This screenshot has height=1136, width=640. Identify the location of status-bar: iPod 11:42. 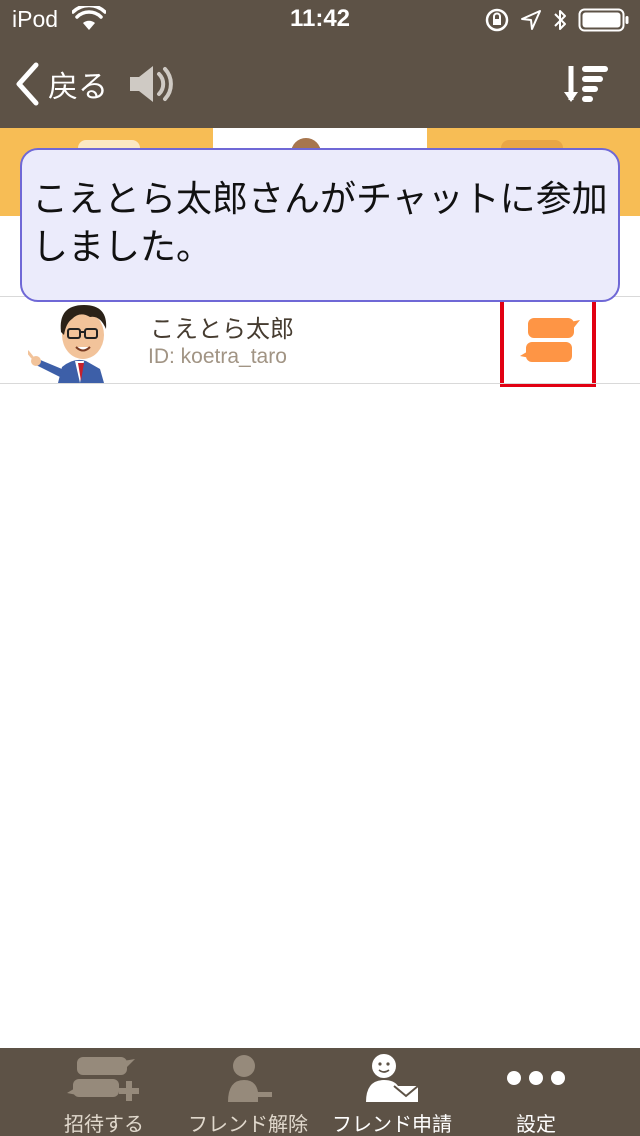
(320, 20).